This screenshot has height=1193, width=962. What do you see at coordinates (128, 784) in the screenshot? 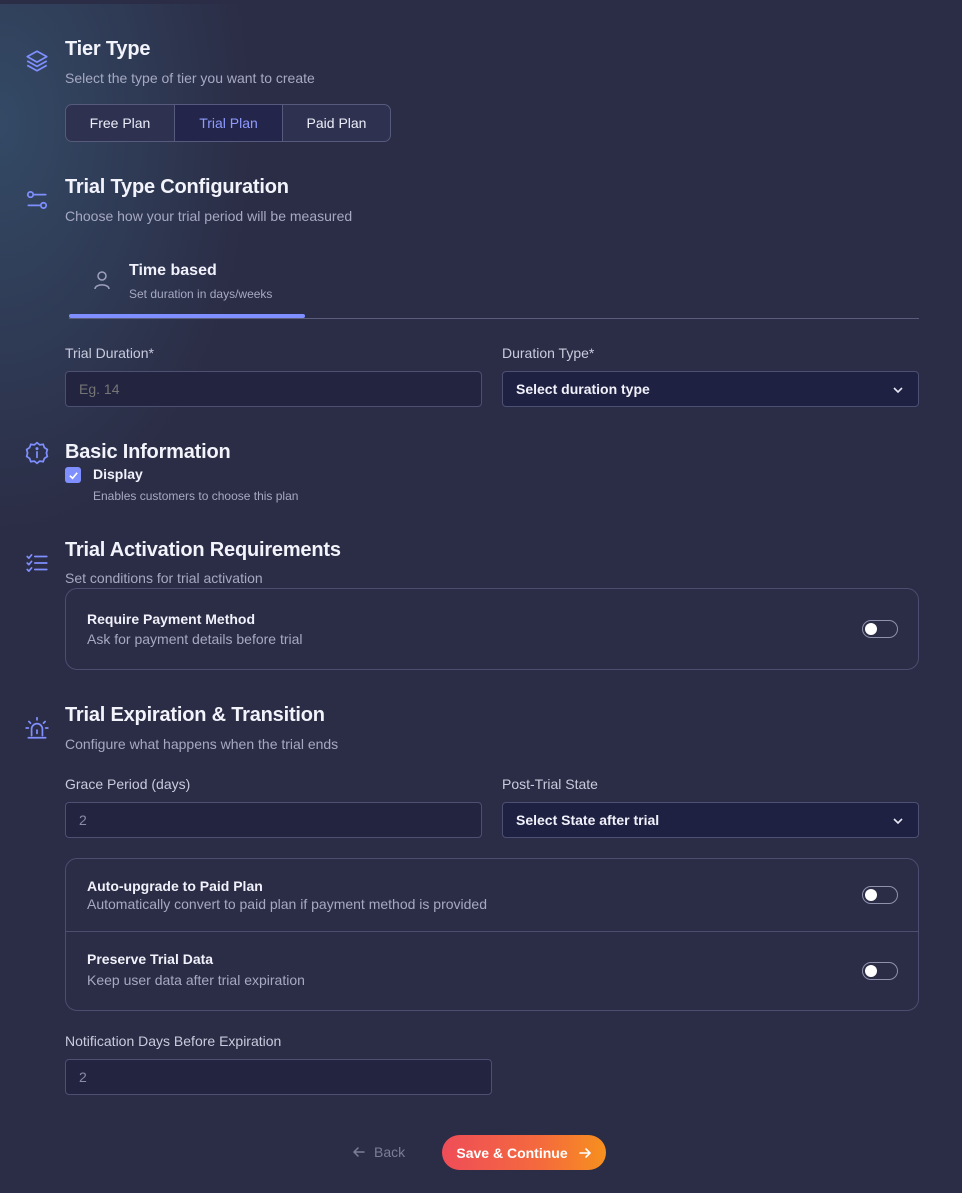
I see `grace-period-label: Grace Period (days)` at bounding box center [128, 784].